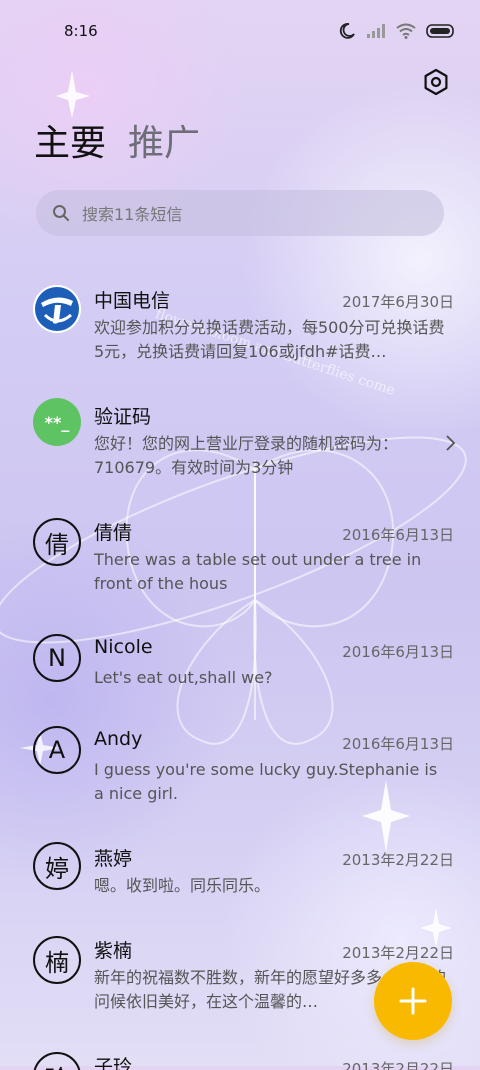 The width and height of the screenshot is (480, 1070). Describe the element at coordinates (118, 739) in the screenshot. I see `conversation-name: Andy` at that location.